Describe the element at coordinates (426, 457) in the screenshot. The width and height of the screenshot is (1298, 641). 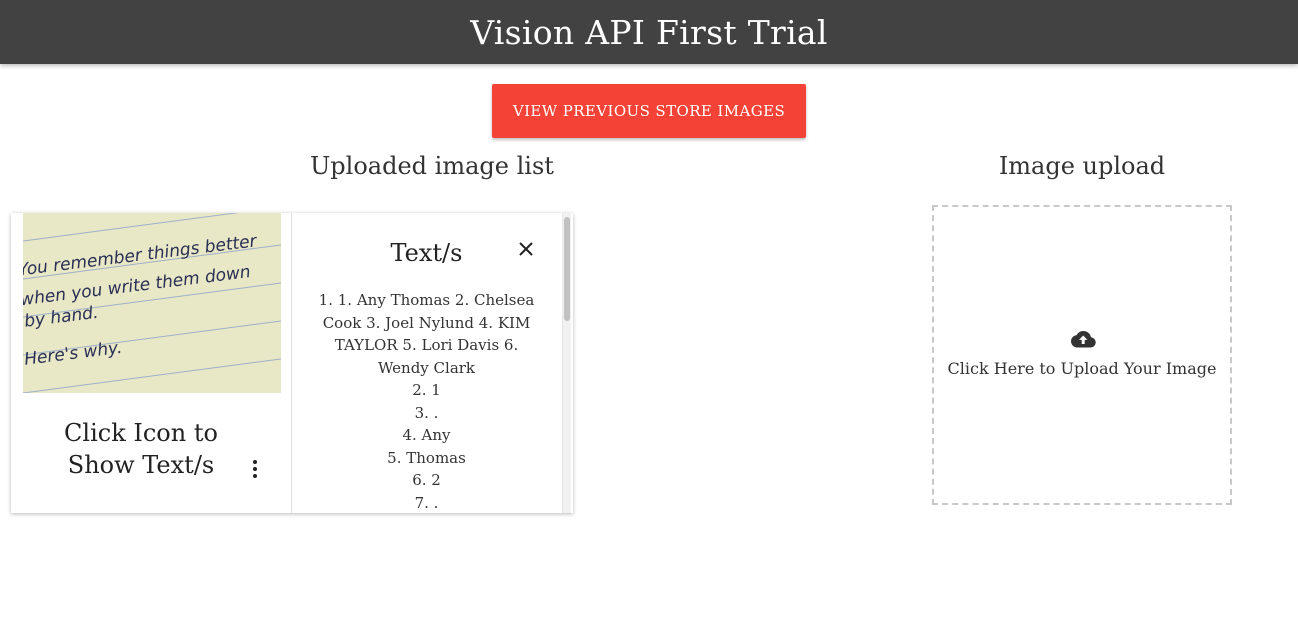
I see `extracted-text-line: 5. Thomas` at that location.